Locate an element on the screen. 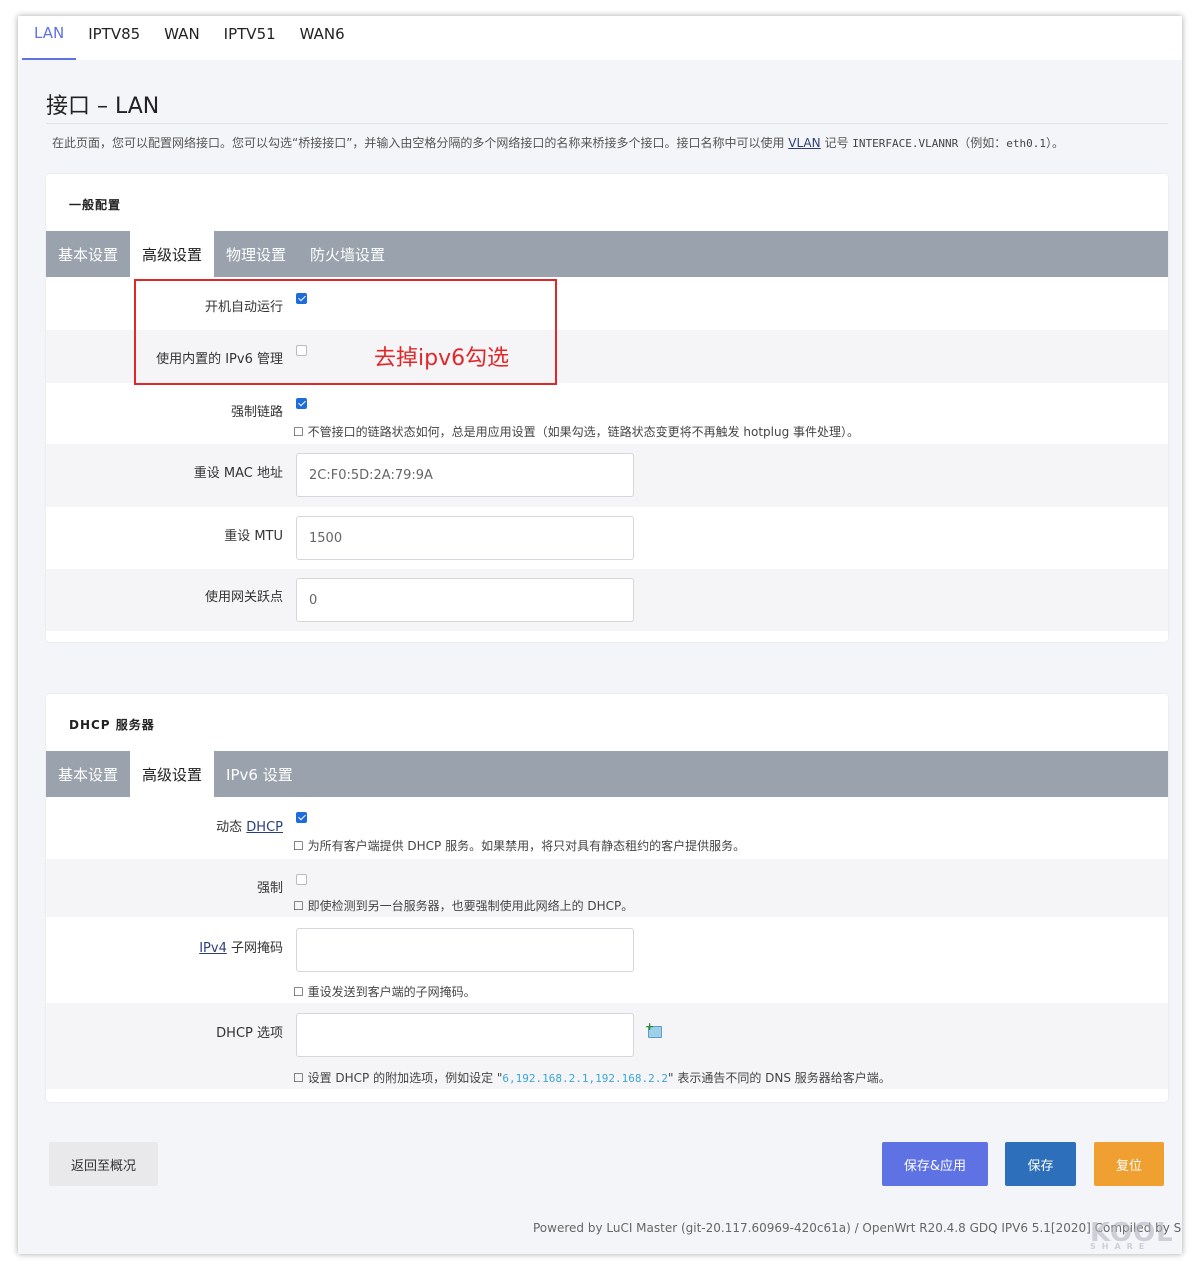  general-subtabs: 基本设置 高级设置 物理设置 防火墙设置 is located at coordinates (607, 254).